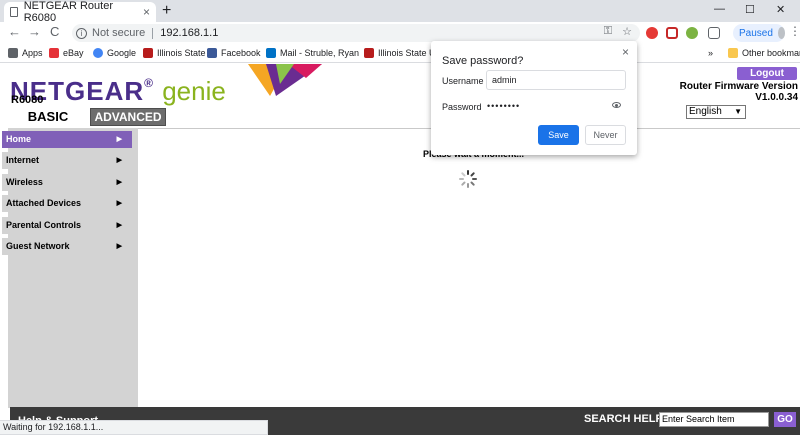 This screenshot has width=800, height=435. Describe the element at coordinates (23, 160) in the screenshot. I see `sidebar-item-label: Internet` at that location.